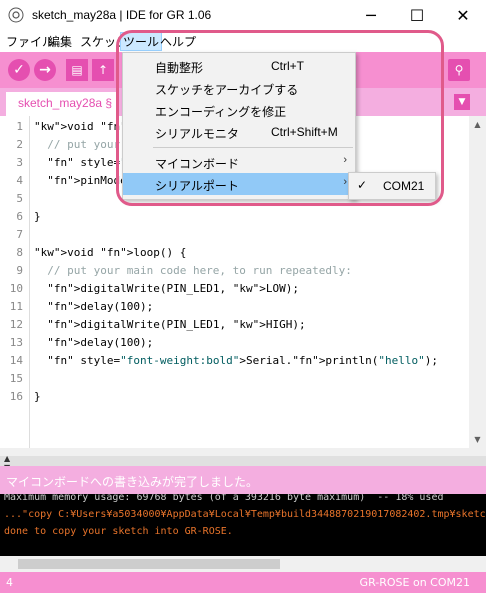 Image resolution: width=486 pixels, height=593 pixels. I want to click on serial-monitor-button: ⚲, so click(459, 70).